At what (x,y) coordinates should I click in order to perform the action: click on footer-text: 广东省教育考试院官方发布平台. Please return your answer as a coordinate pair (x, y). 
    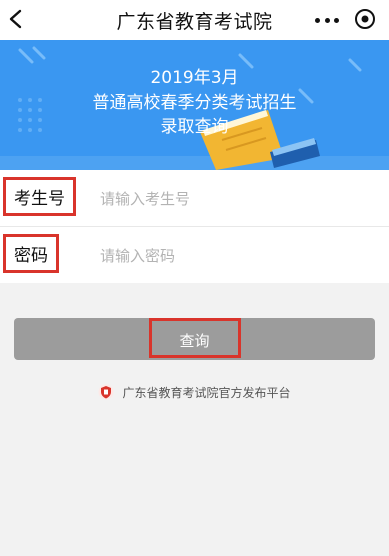
    Looking at the image, I should click on (206, 392).